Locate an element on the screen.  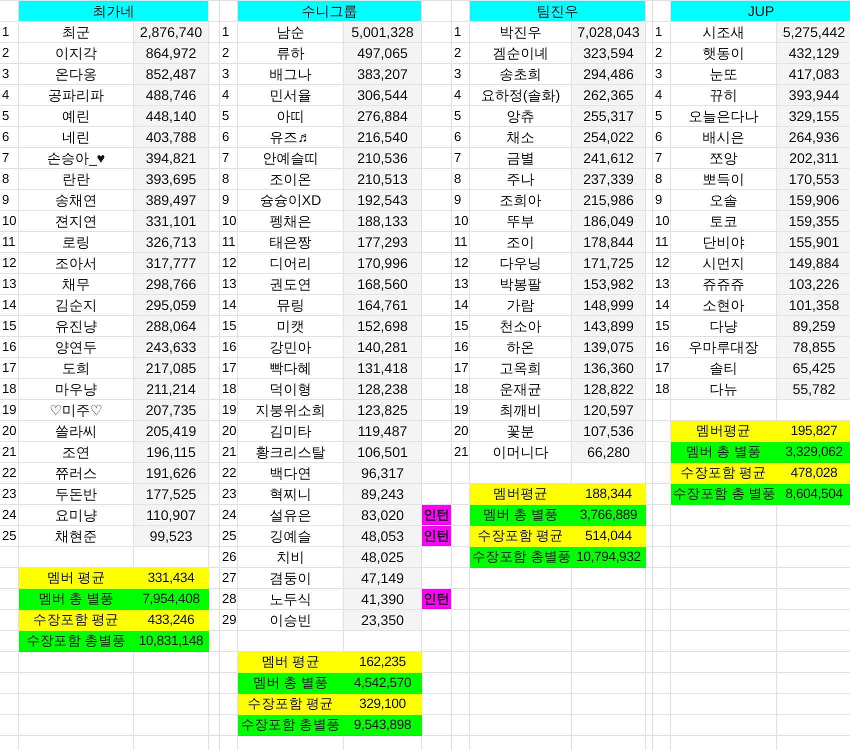
view-count: 23,350 is located at coordinates (383, 620).